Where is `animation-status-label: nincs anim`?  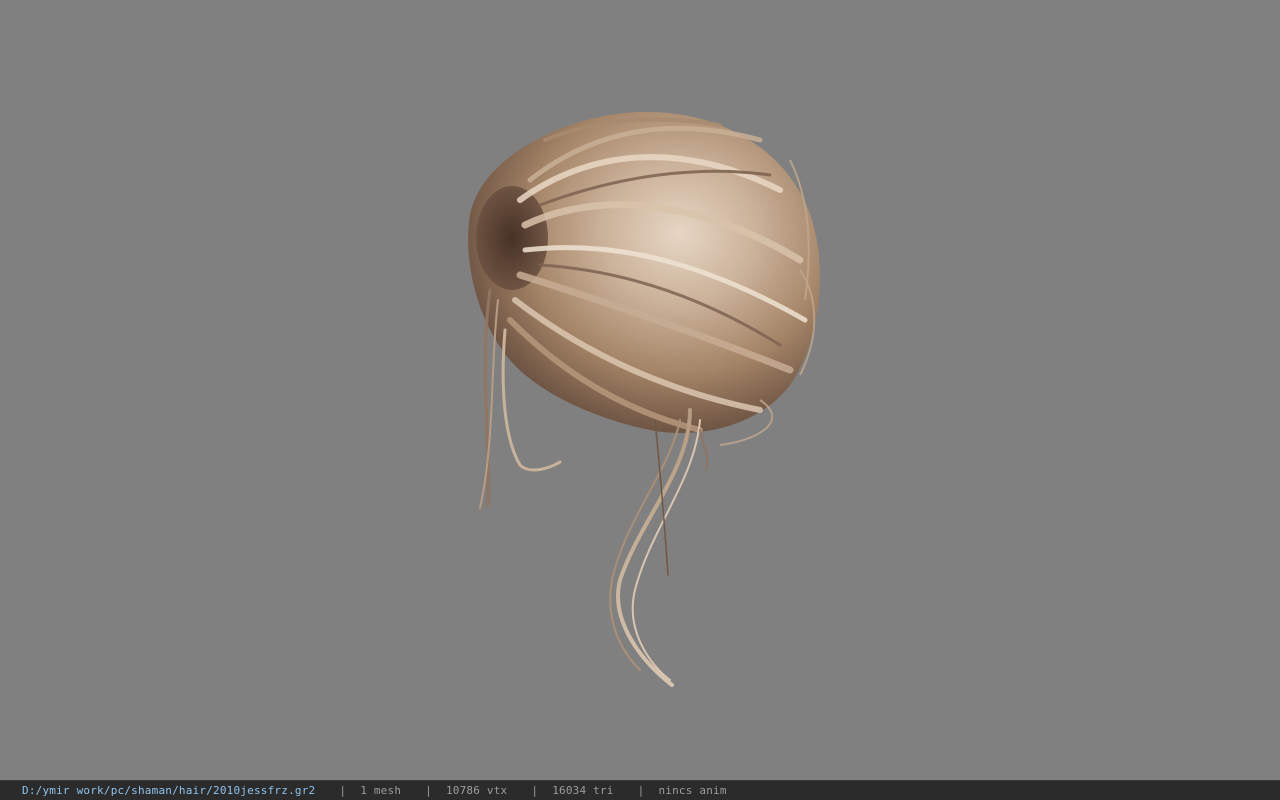 animation-status-label: nincs anim is located at coordinates (692, 790).